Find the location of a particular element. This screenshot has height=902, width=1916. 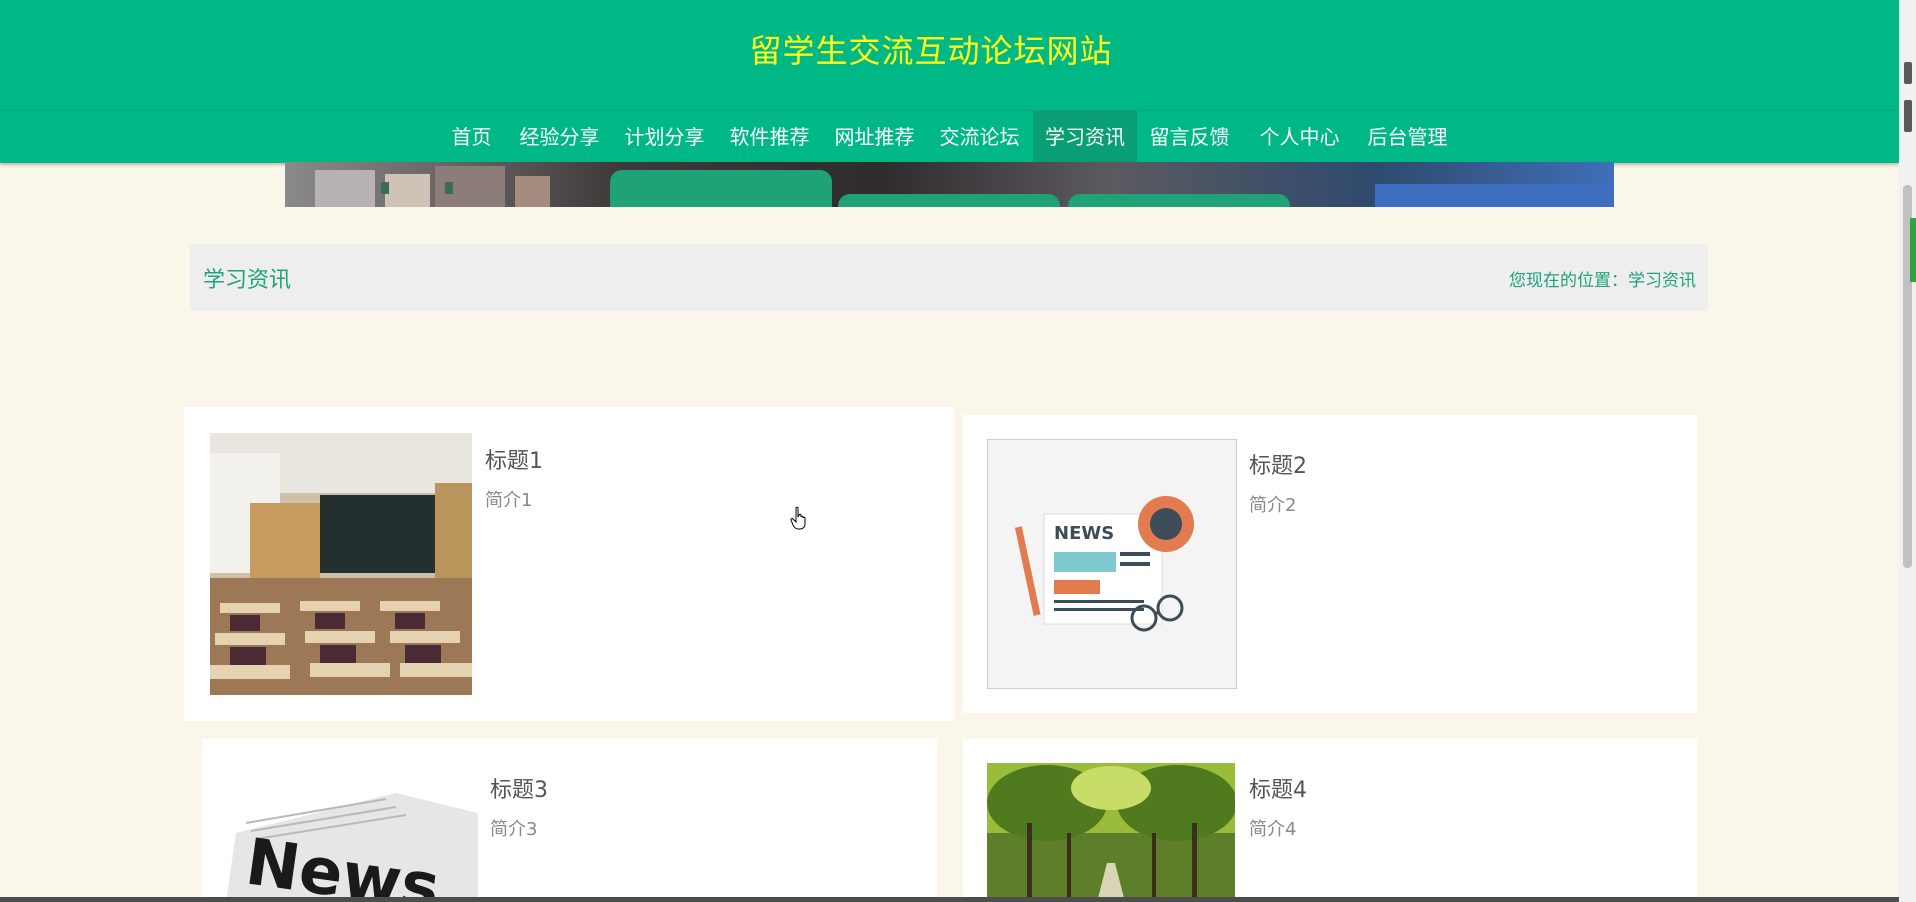

newspaper-image: News is located at coordinates (352, 847).